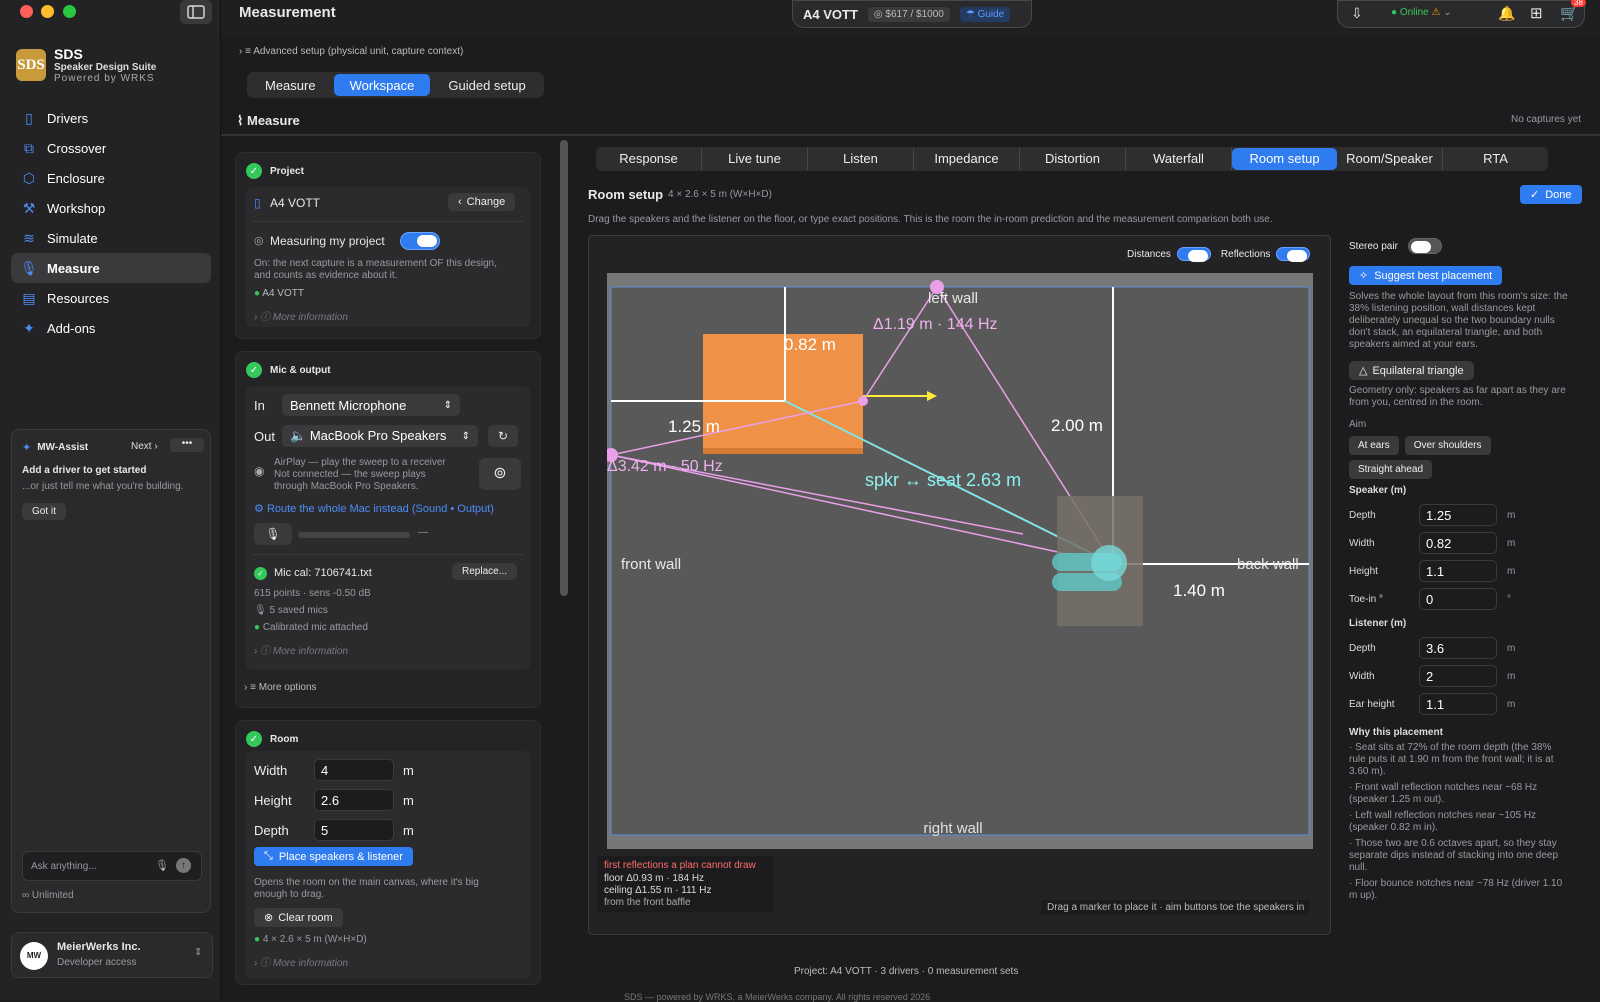 The width and height of the screenshot is (1600, 1002). Describe the element at coordinates (259, 471) in the screenshot. I see `airplay-icon: ◉` at that location.